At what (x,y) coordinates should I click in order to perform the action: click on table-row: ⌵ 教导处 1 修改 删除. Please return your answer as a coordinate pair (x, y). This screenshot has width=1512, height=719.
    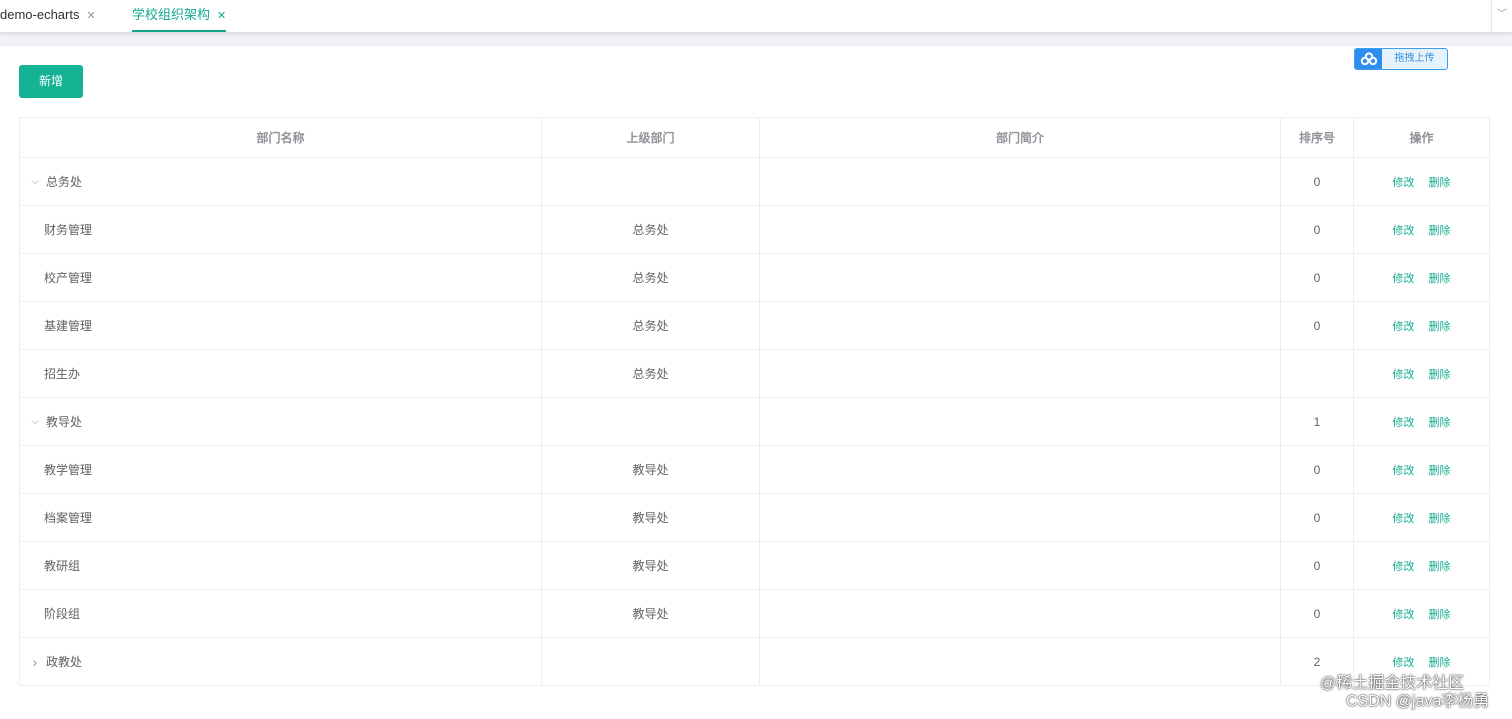
    Looking at the image, I should click on (754, 421).